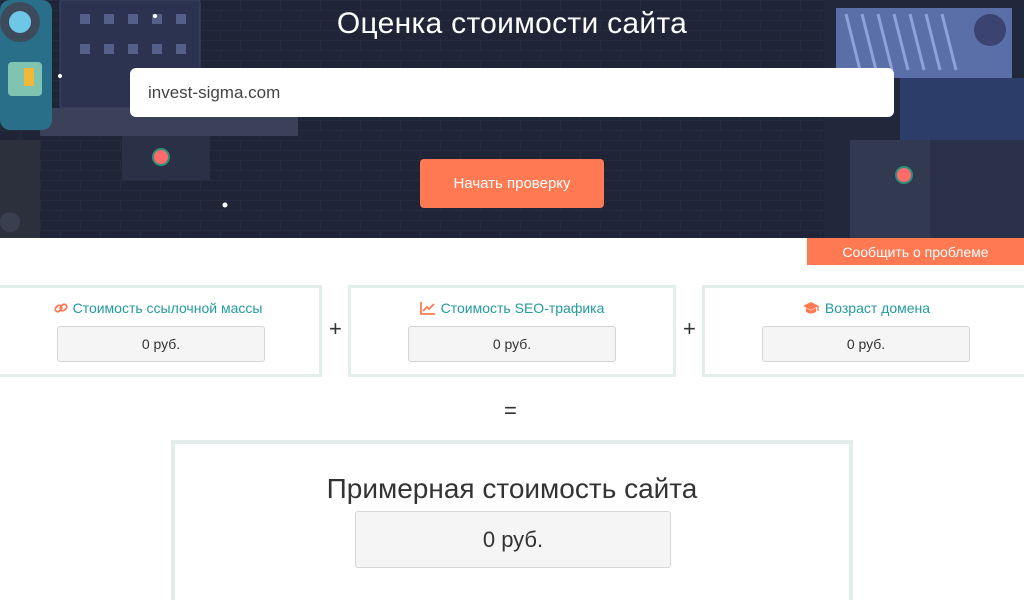  I want to click on graduation-cap-icon, so click(810, 308).